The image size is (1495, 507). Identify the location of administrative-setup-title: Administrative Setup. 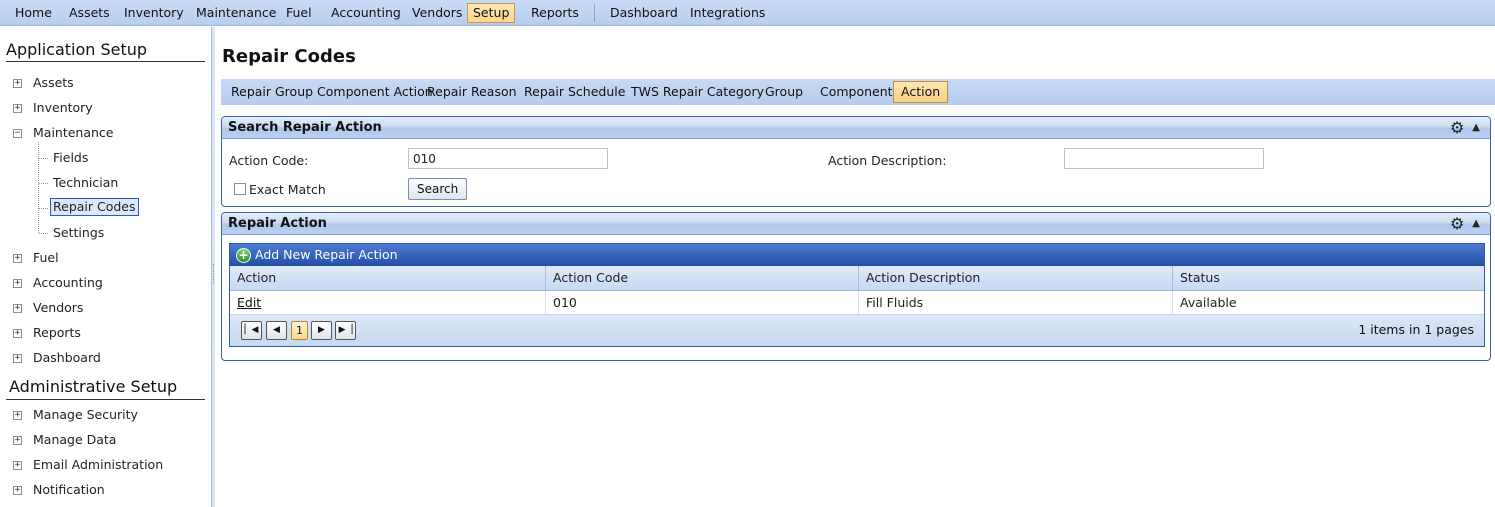
(93, 386).